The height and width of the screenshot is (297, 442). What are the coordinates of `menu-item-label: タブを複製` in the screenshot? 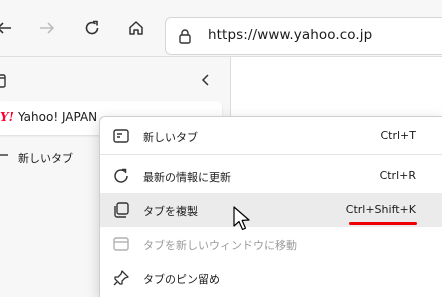 It's located at (170, 211).